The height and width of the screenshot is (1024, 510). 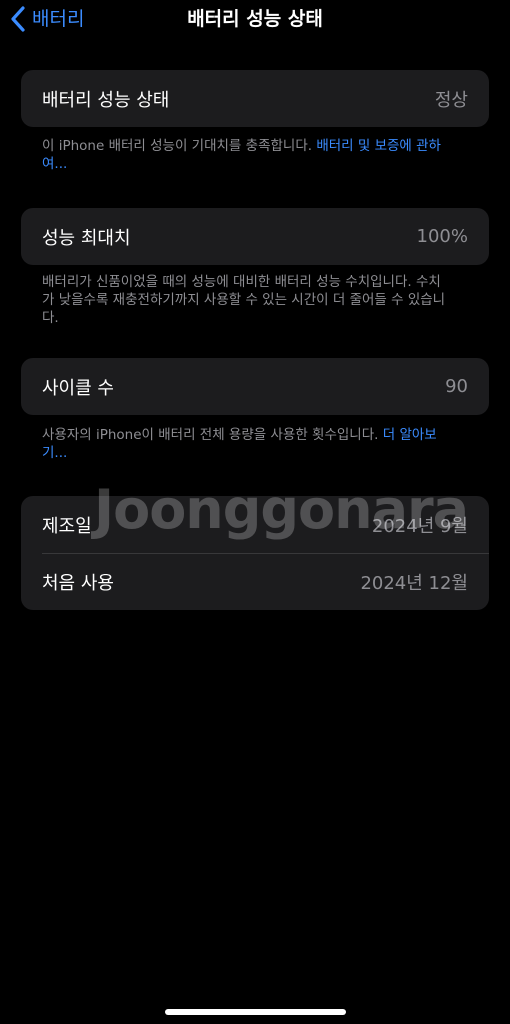 What do you see at coordinates (78, 388) in the screenshot?
I see `cycle-count-label: 사이클 수` at bounding box center [78, 388].